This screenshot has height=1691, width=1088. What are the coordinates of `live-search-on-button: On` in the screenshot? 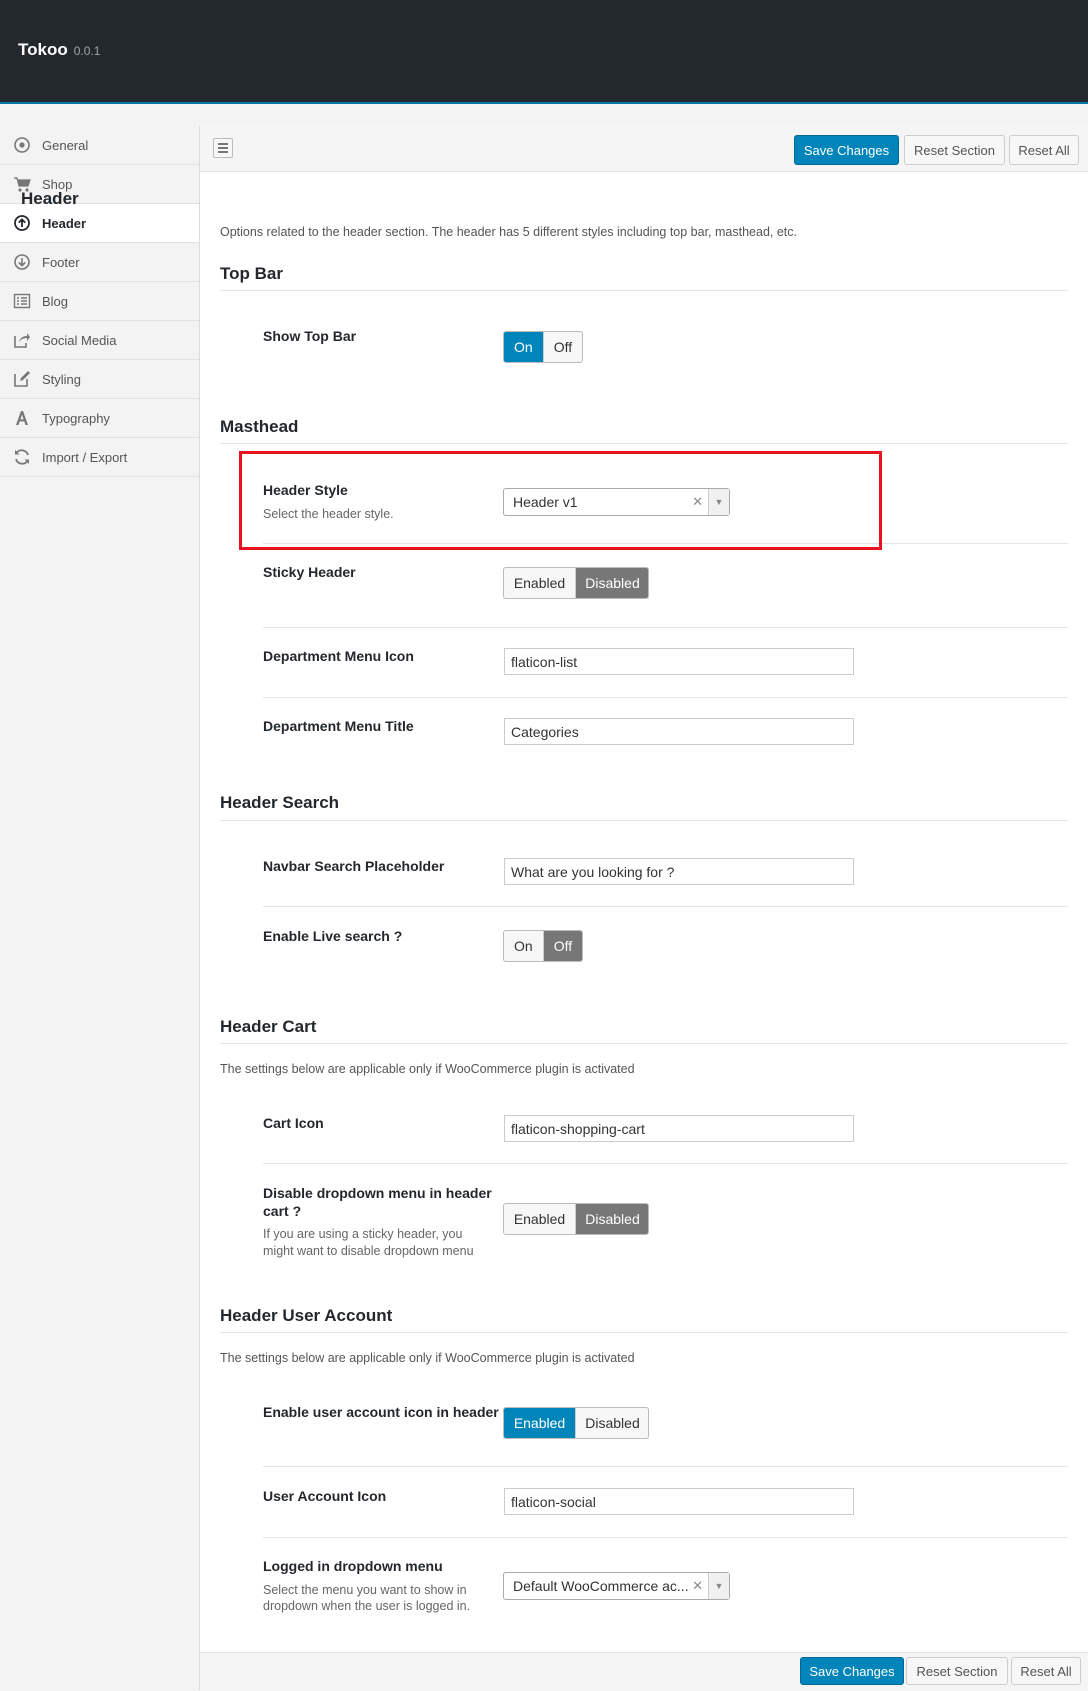 It's located at (523, 946).